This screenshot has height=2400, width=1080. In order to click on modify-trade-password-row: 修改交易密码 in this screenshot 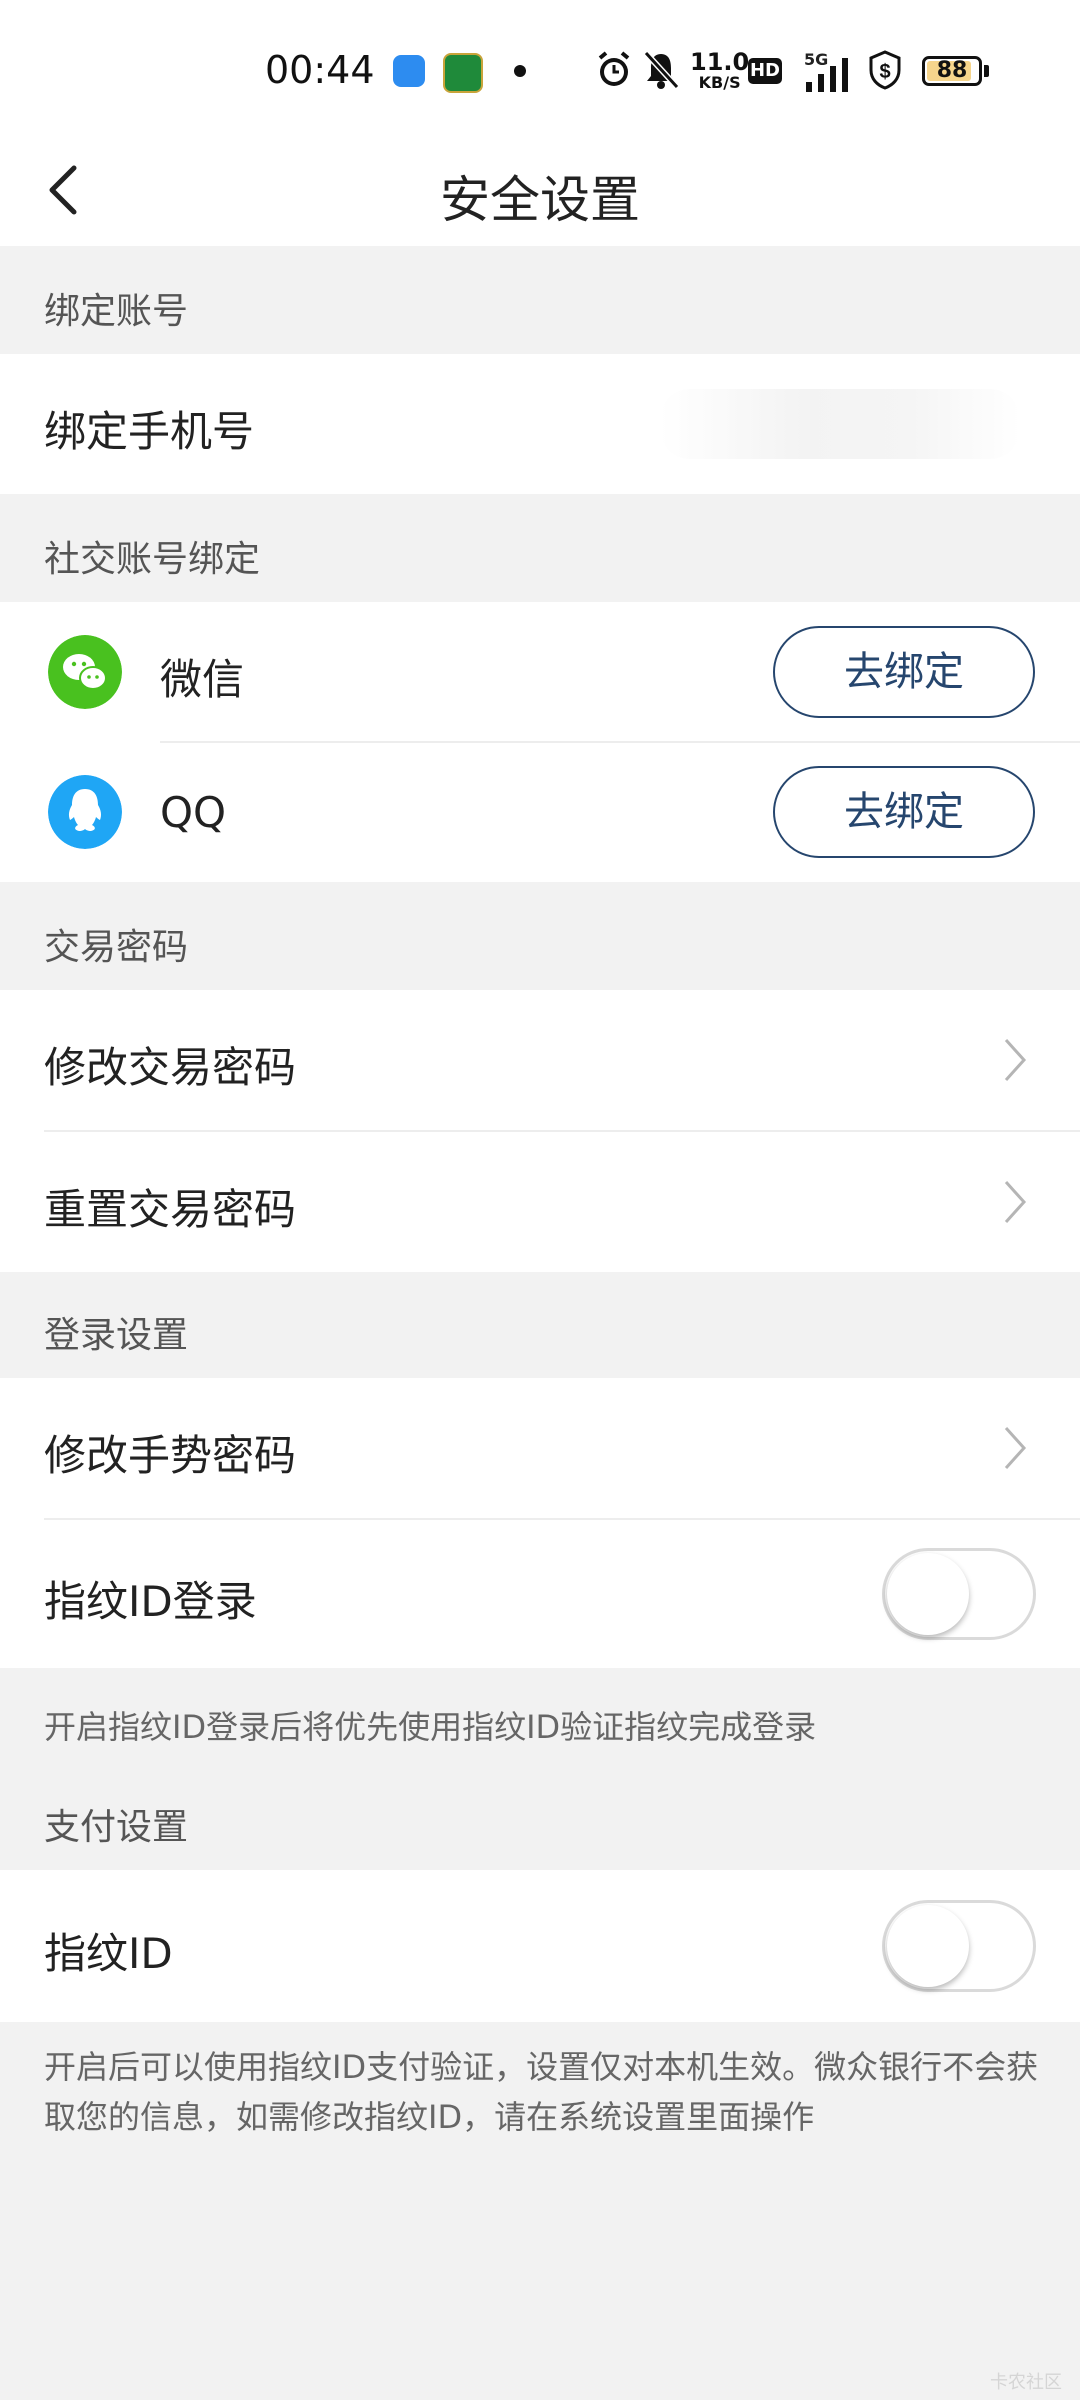, I will do `click(540, 1060)`.